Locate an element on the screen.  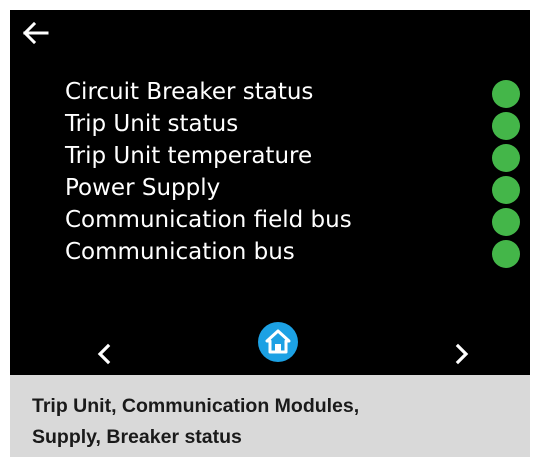
status-label: Power Supply is located at coordinates (143, 188).